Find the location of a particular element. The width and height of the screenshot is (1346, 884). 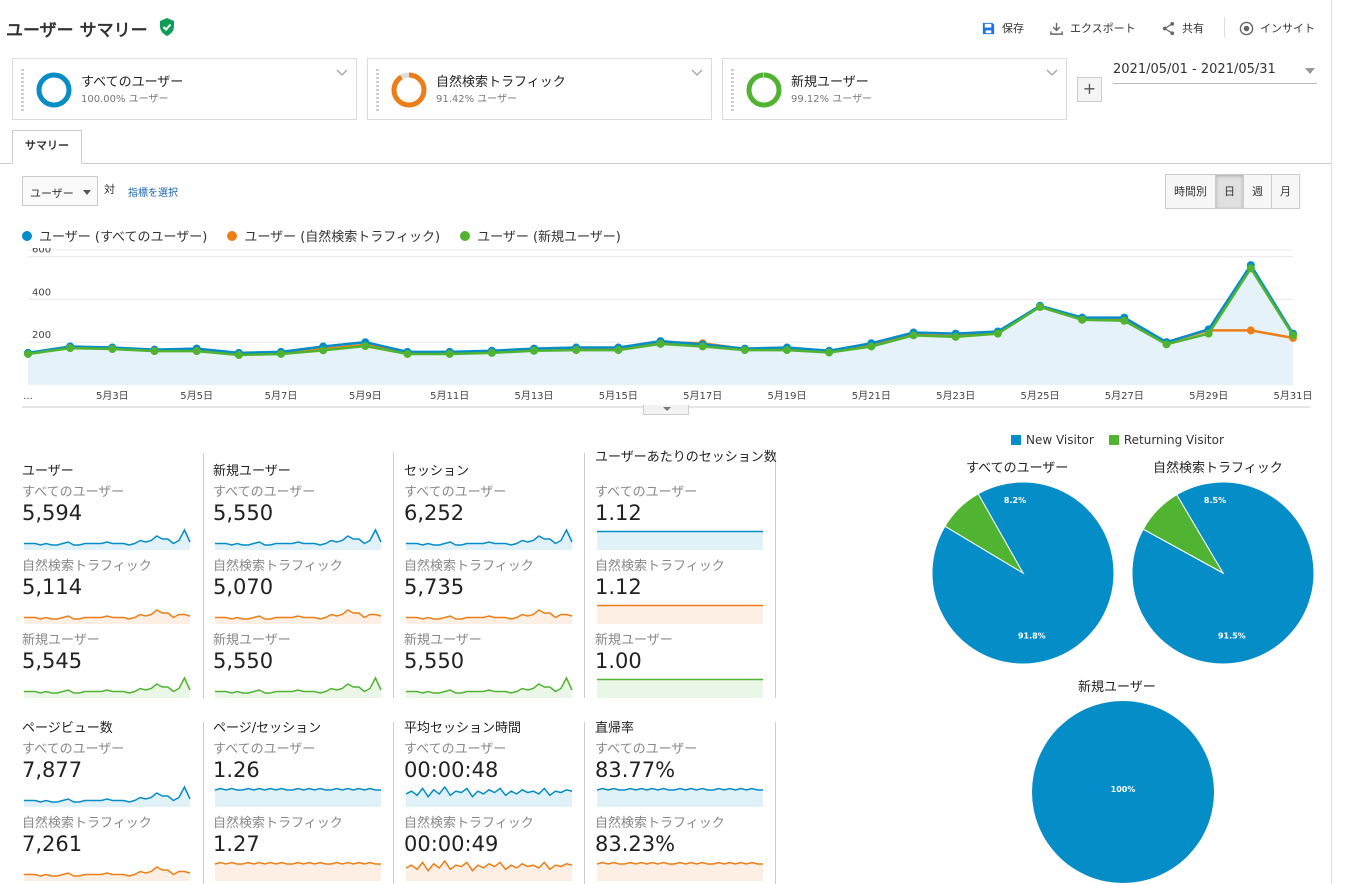

export-button: エクスポート is located at coordinates (1092, 28).